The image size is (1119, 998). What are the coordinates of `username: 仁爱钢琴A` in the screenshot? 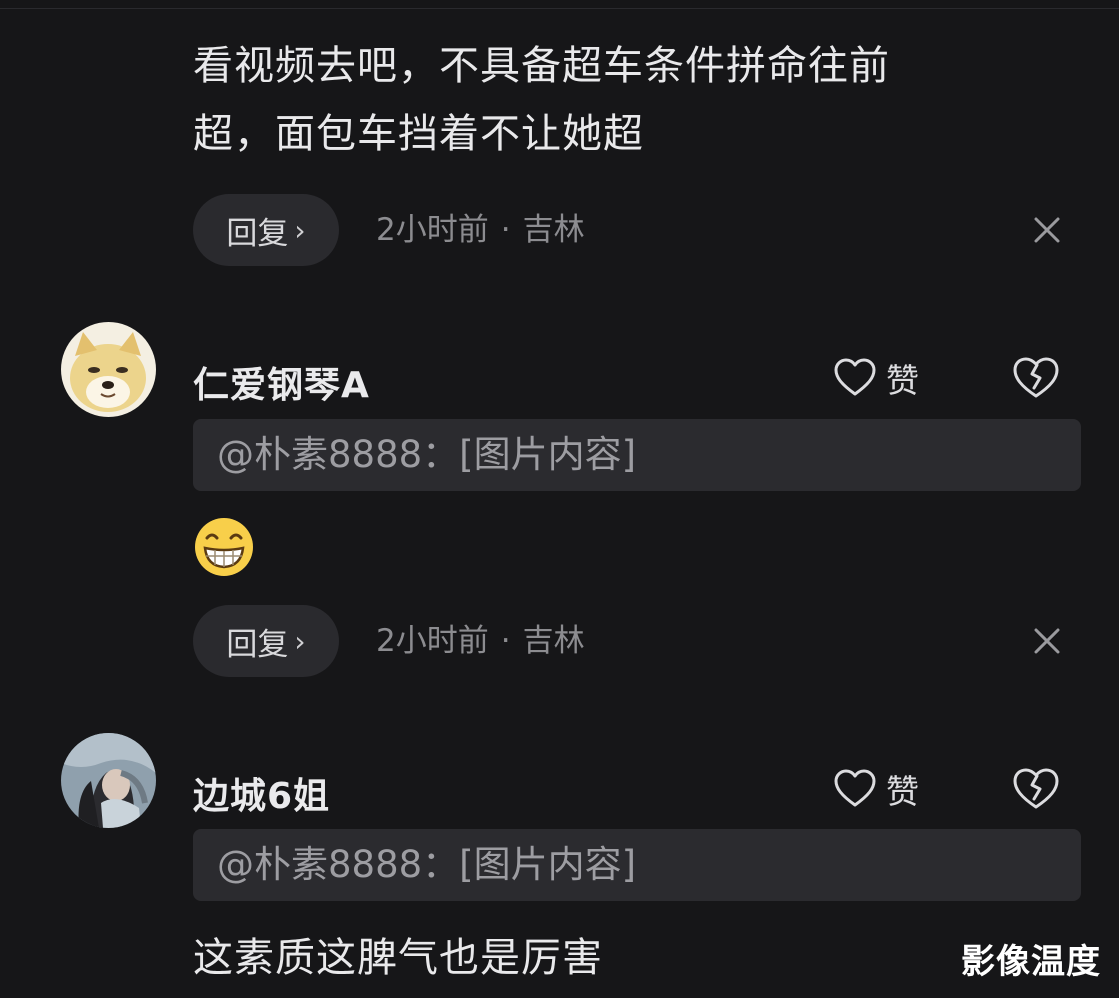 It's located at (281, 382).